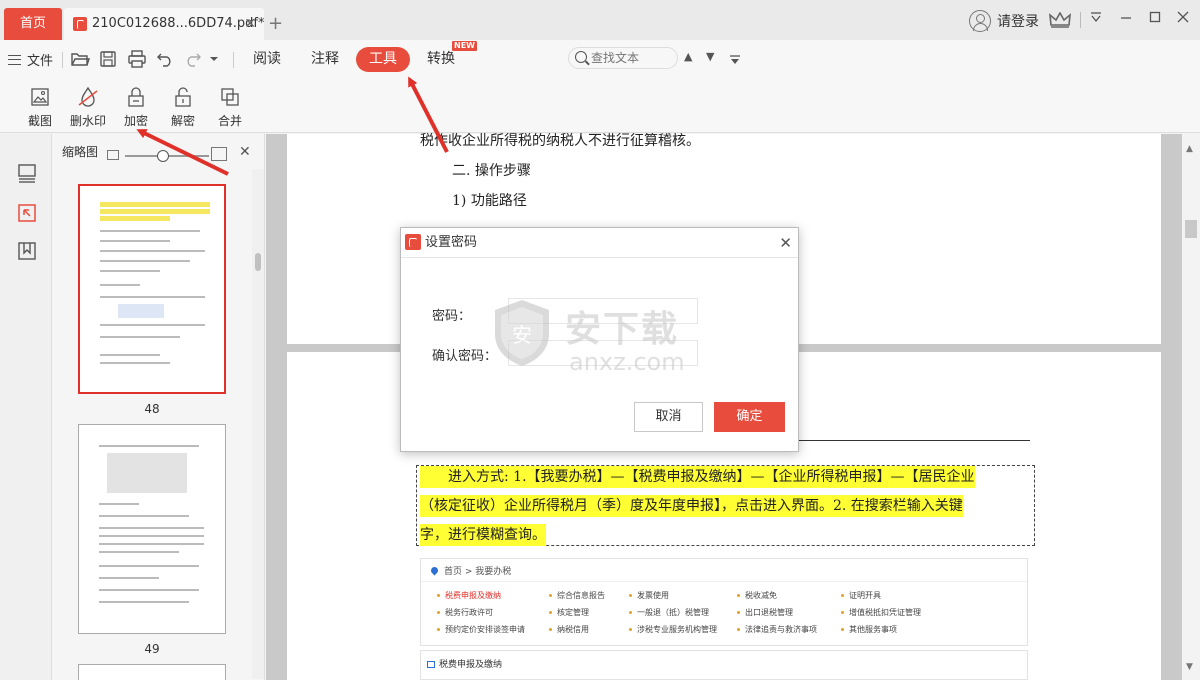  What do you see at coordinates (325, 59) in the screenshot?
I see `menu-annotate: 注释` at bounding box center [325, 59].